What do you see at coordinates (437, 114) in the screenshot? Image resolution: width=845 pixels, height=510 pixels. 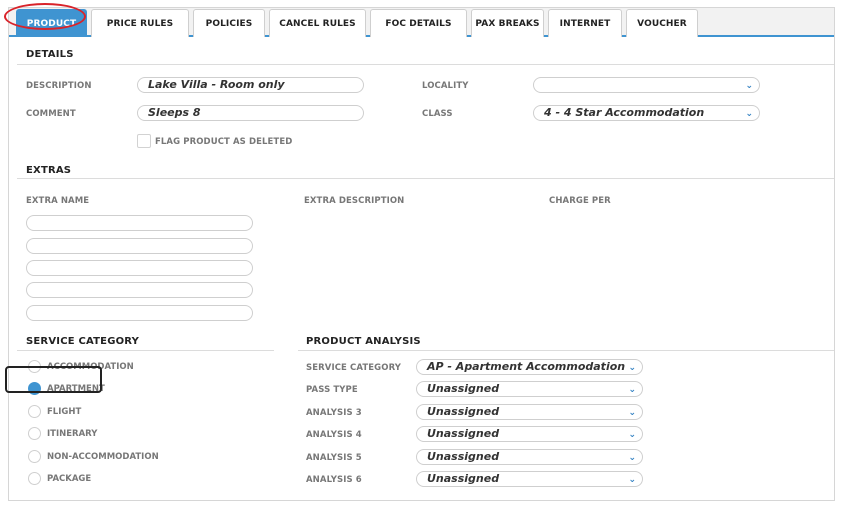 I see `class-label: CLASS` at bounding box center [437, 114].